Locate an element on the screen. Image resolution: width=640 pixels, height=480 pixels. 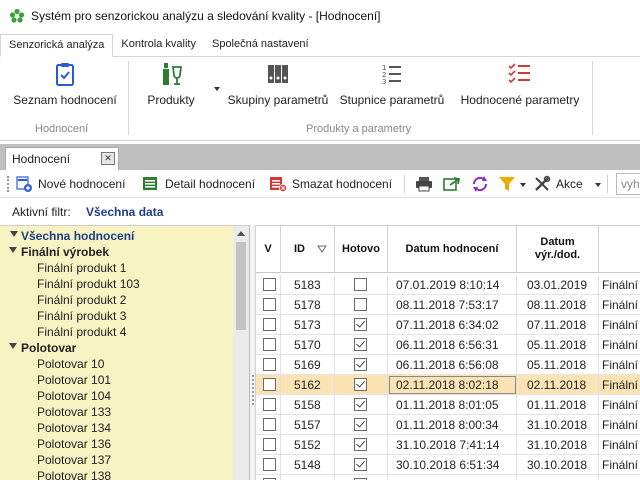
tree-item: Finální produkt 103 is located at coordinates (88, 284).